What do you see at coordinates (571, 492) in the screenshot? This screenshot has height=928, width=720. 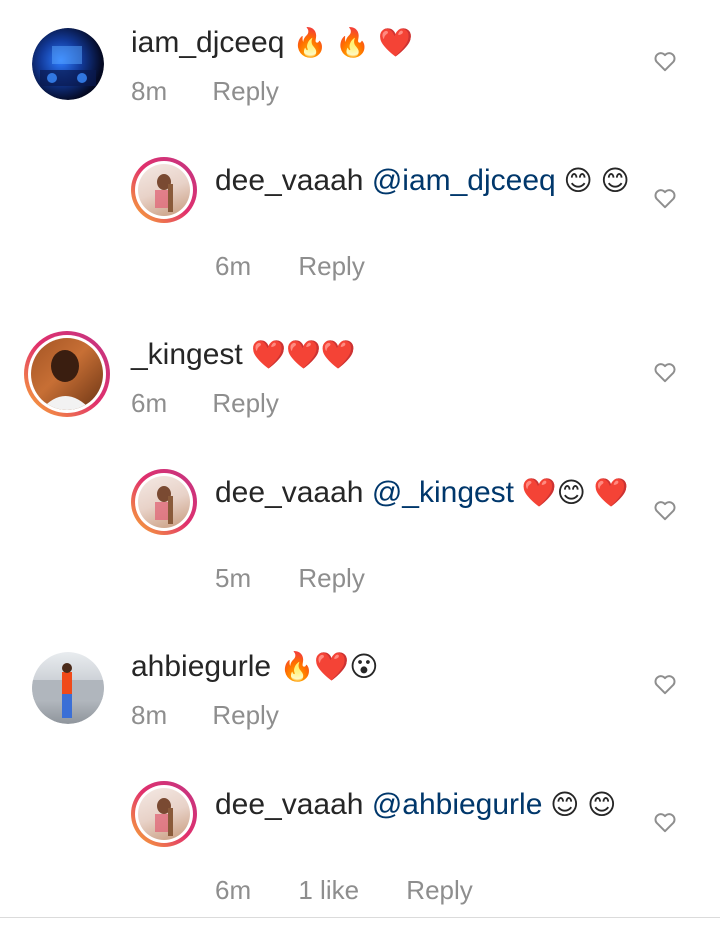 I see `comment-text: ❤️😊 ❤️` at bounding box center [571, 492].